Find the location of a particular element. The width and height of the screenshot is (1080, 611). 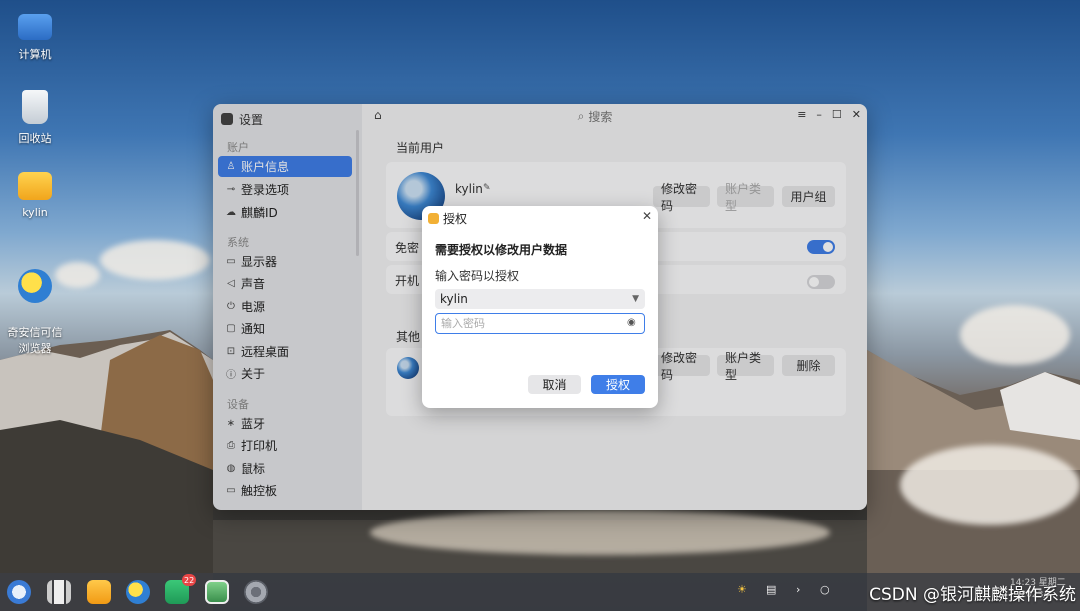

lock-icon is located at coordinates (433, 218).